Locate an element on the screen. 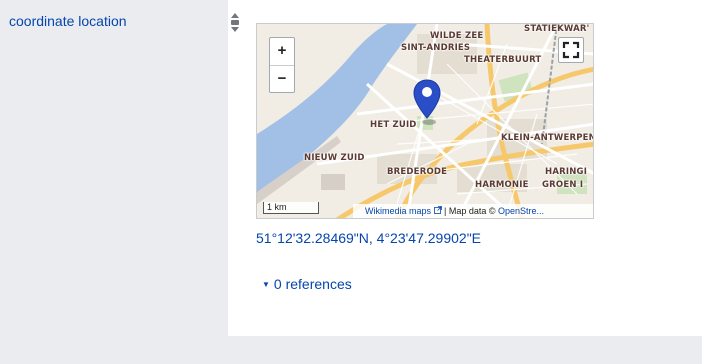  external-link-icon is located at coordinates (437, 210).